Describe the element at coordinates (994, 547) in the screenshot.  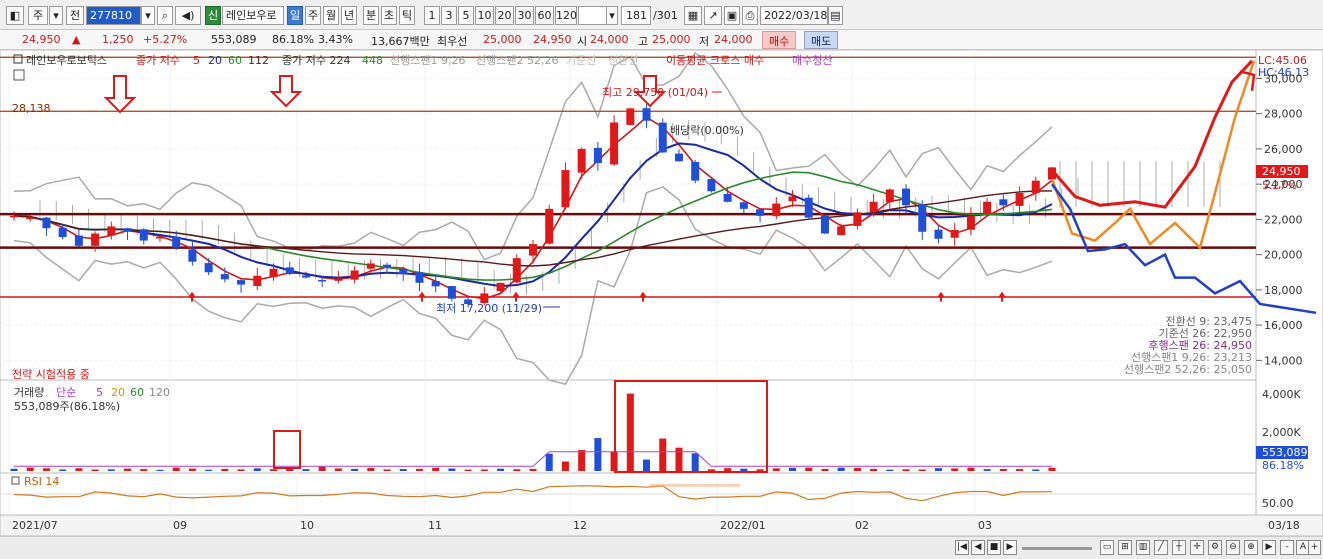
I see `stop-icon: ■` at that location.